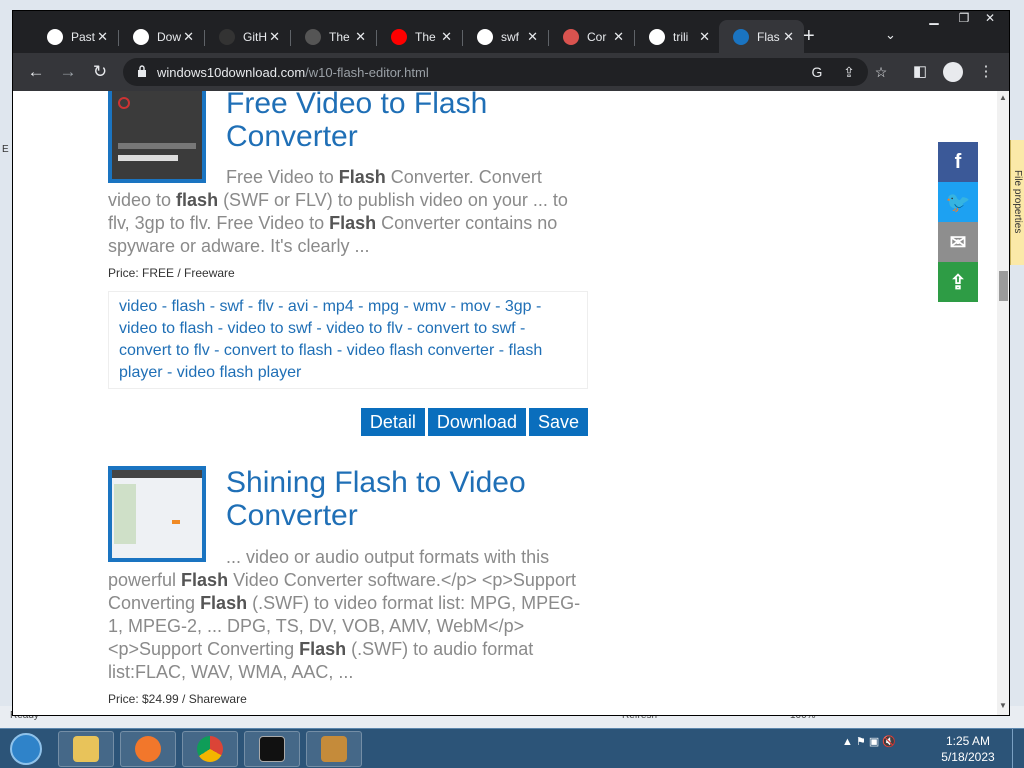 The image size is (1024, 768). Describe the element at coordinates (1003, 286) in the screenshot. I see `scrollbar-thumb` at that location.